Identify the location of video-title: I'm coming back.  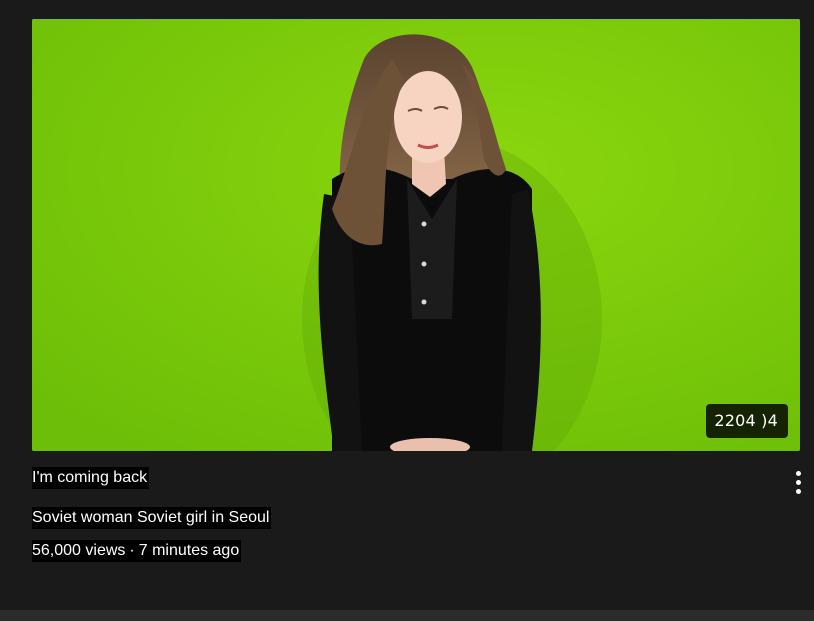
(91, 478).